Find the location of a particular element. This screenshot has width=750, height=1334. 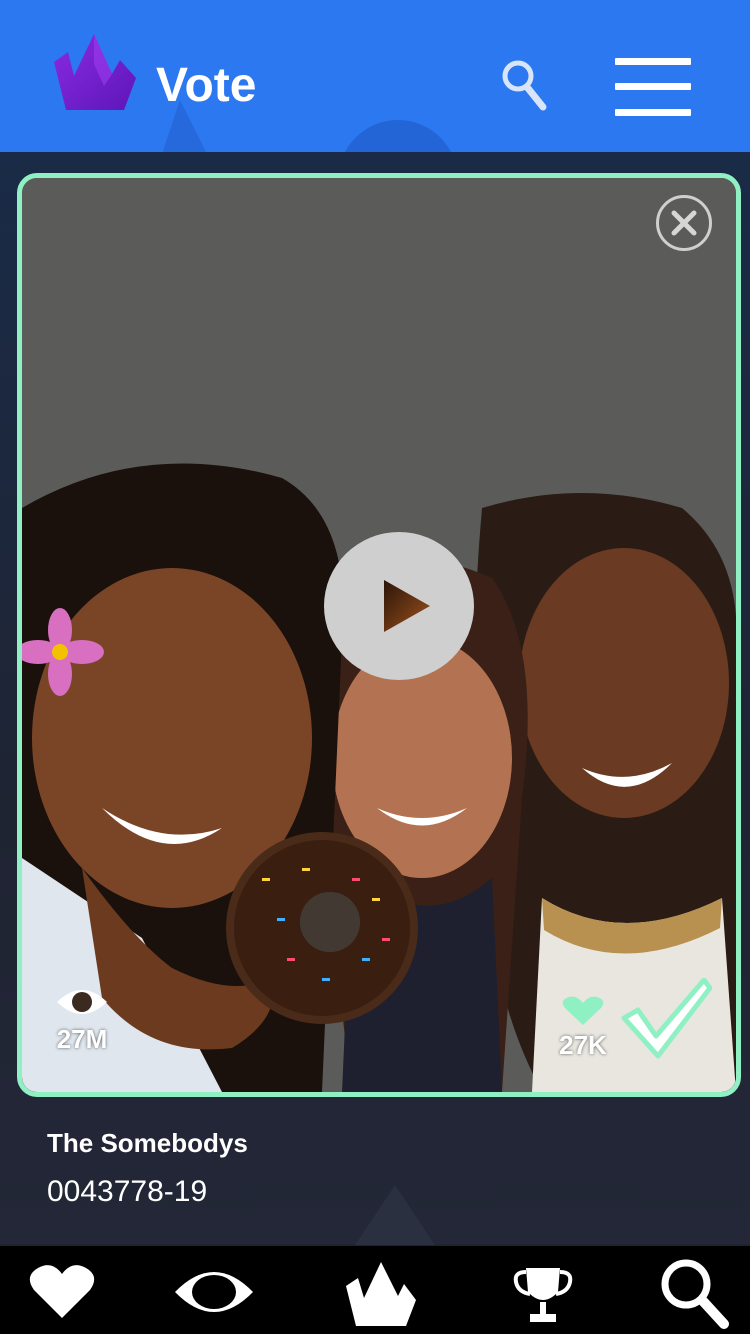

nav-eye-icon is located at coordinates (214, 1290).